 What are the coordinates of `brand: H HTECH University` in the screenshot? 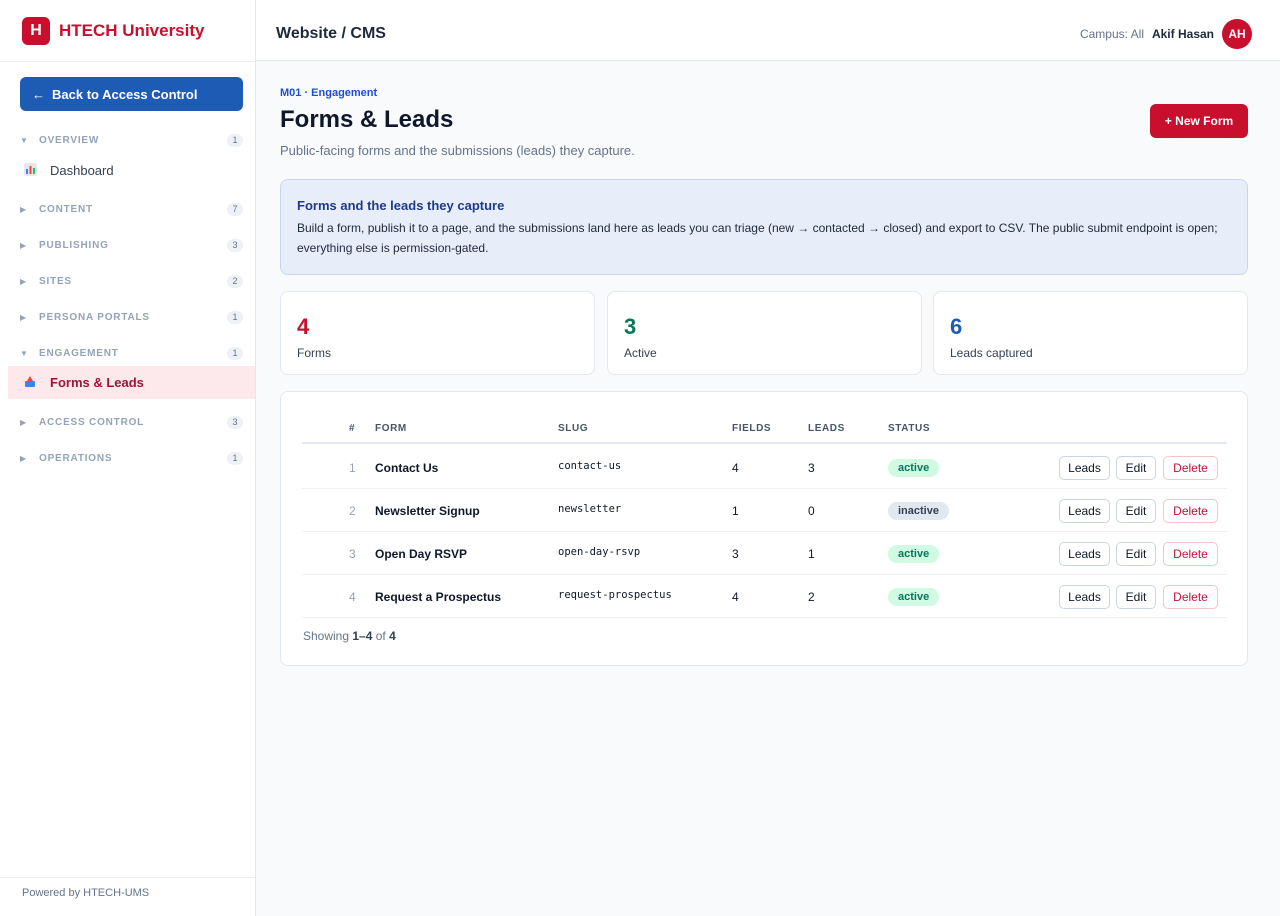 It's located at (127, 31).